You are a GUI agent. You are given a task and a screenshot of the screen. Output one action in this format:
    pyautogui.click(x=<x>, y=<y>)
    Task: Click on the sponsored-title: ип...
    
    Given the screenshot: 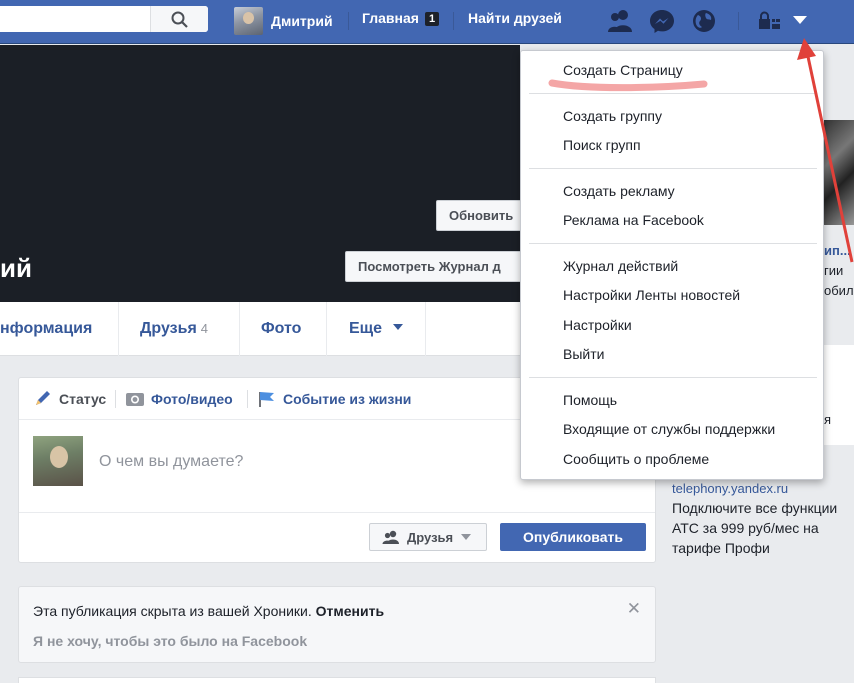 What is the action you would take?
    pyautogui.click(x=837, y=250)
    